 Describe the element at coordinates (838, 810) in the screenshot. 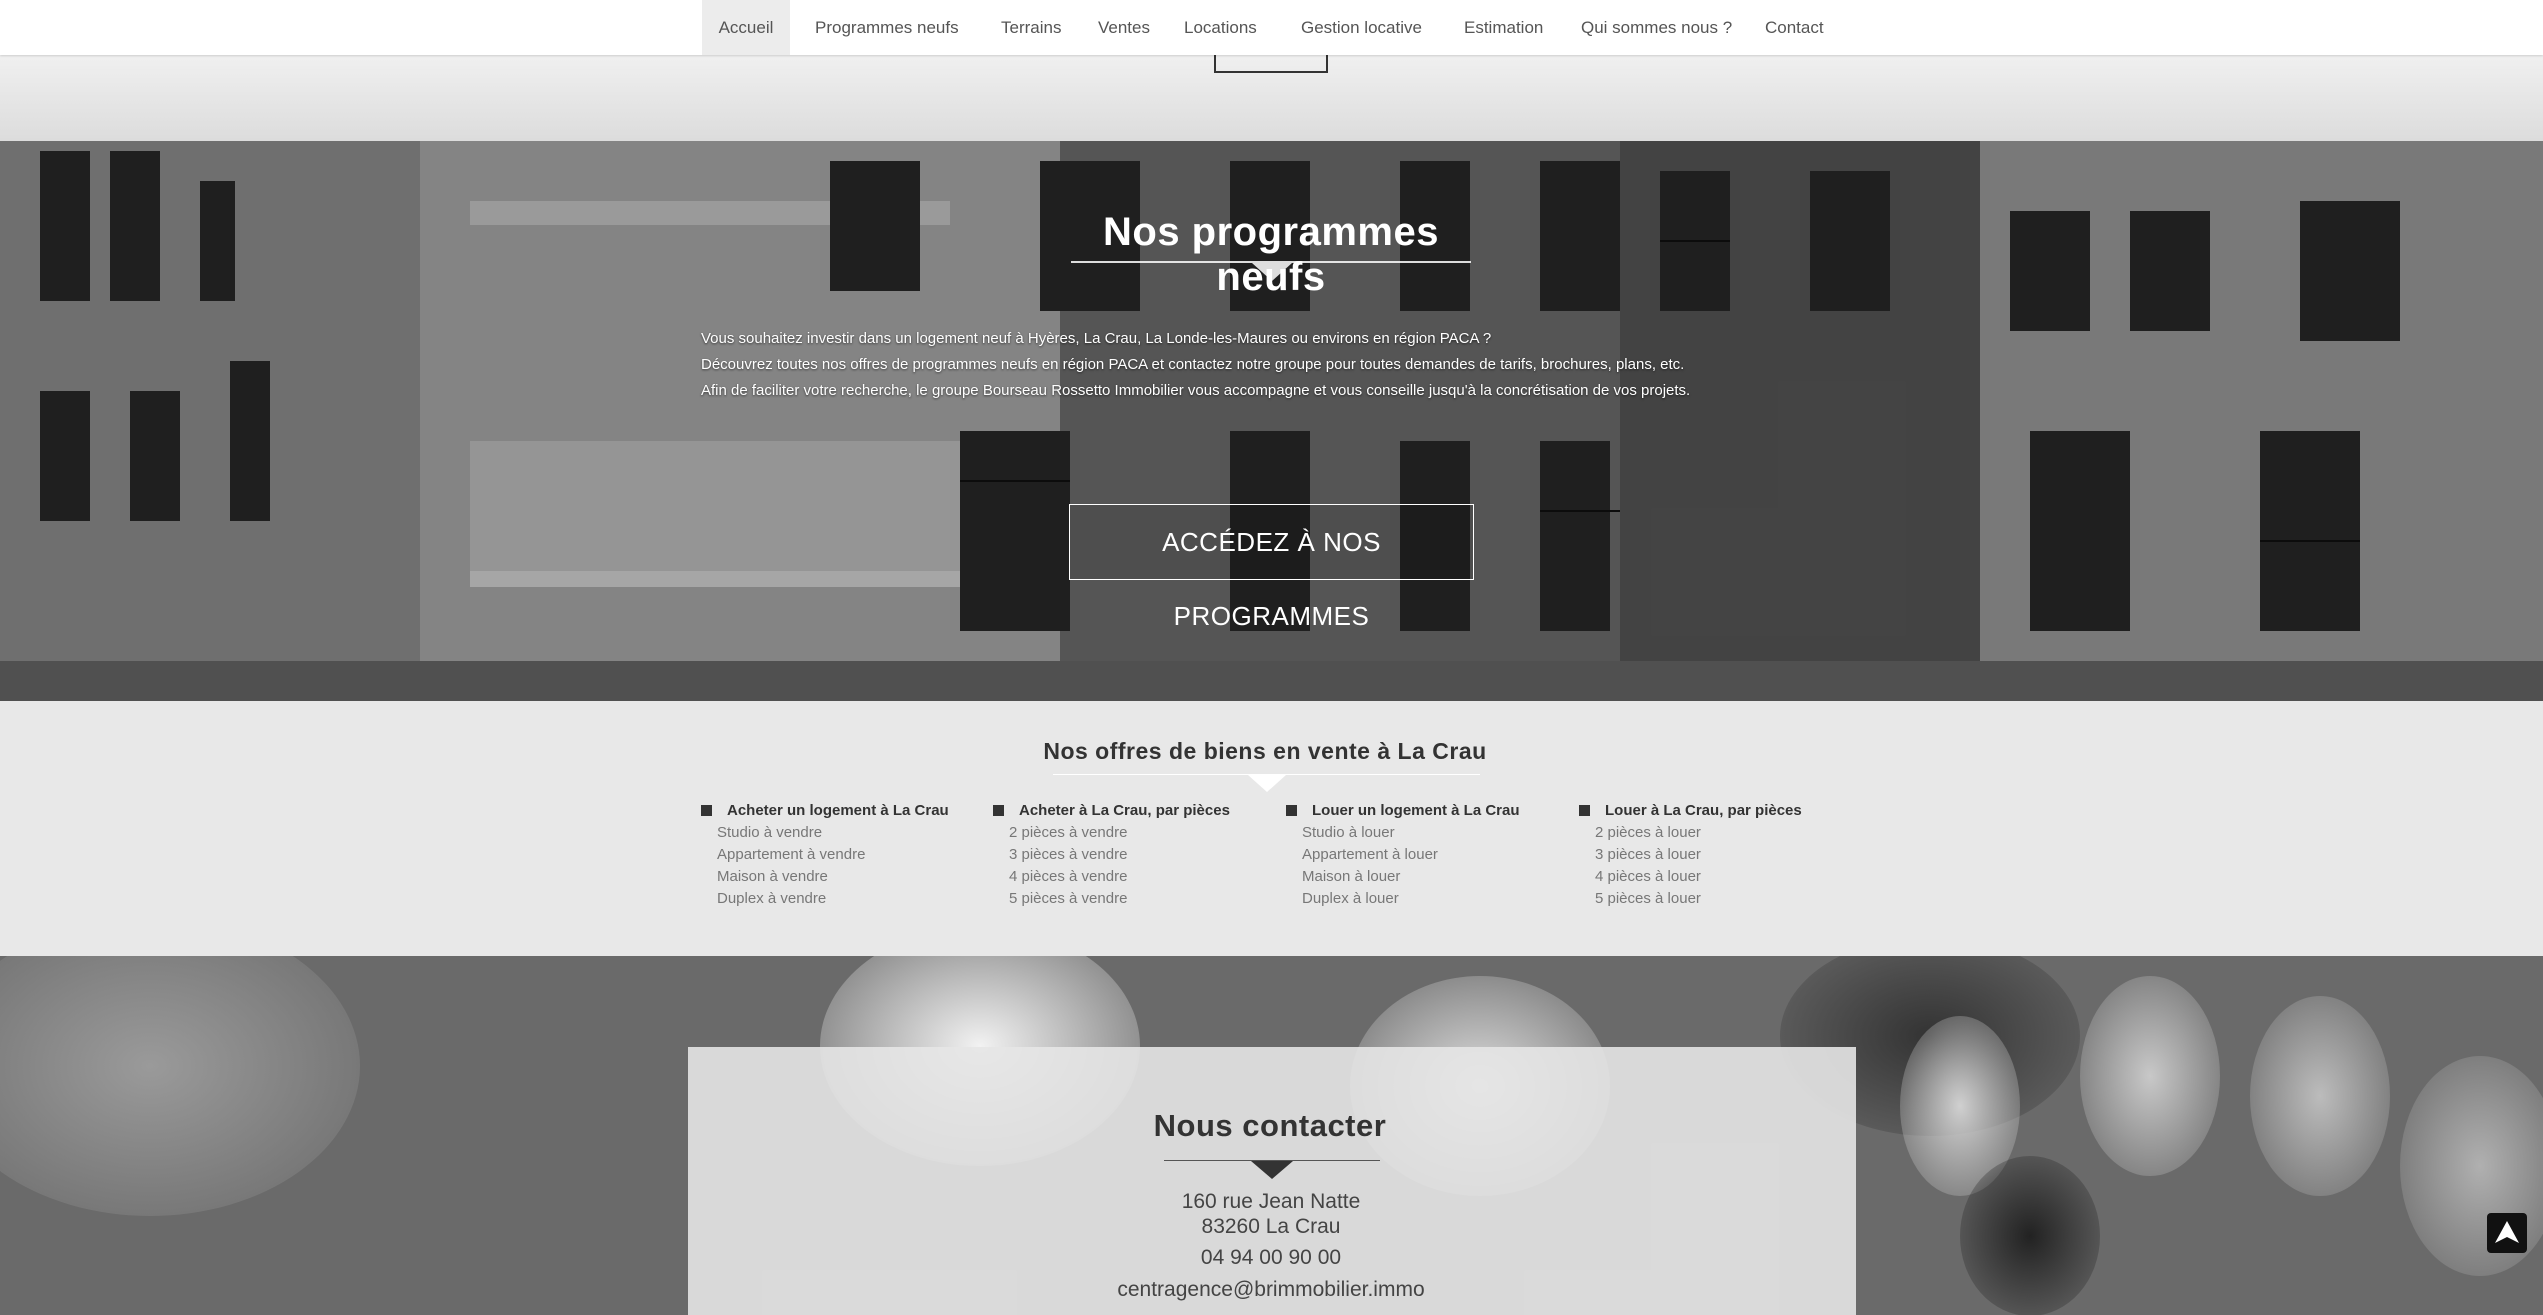

I see `offers-column-heading-label: Acheter un logement à La Crau` at that location.